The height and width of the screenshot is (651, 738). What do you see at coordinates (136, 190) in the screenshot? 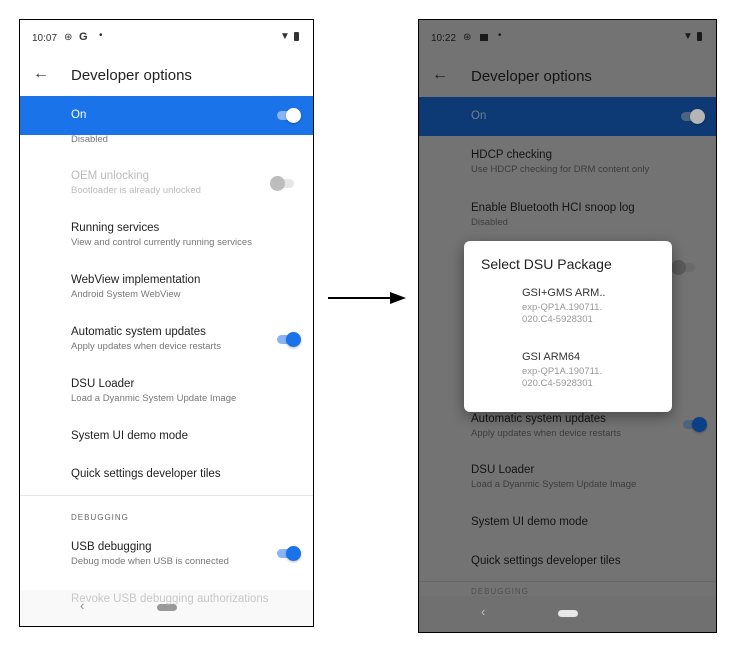
I see `item-summary: Bootloader is already unlocked` at bounding box center [136, 190].